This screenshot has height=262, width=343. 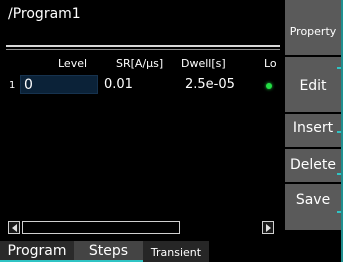 I want to click on program-title: /Program1, so click(x=44, y=14).